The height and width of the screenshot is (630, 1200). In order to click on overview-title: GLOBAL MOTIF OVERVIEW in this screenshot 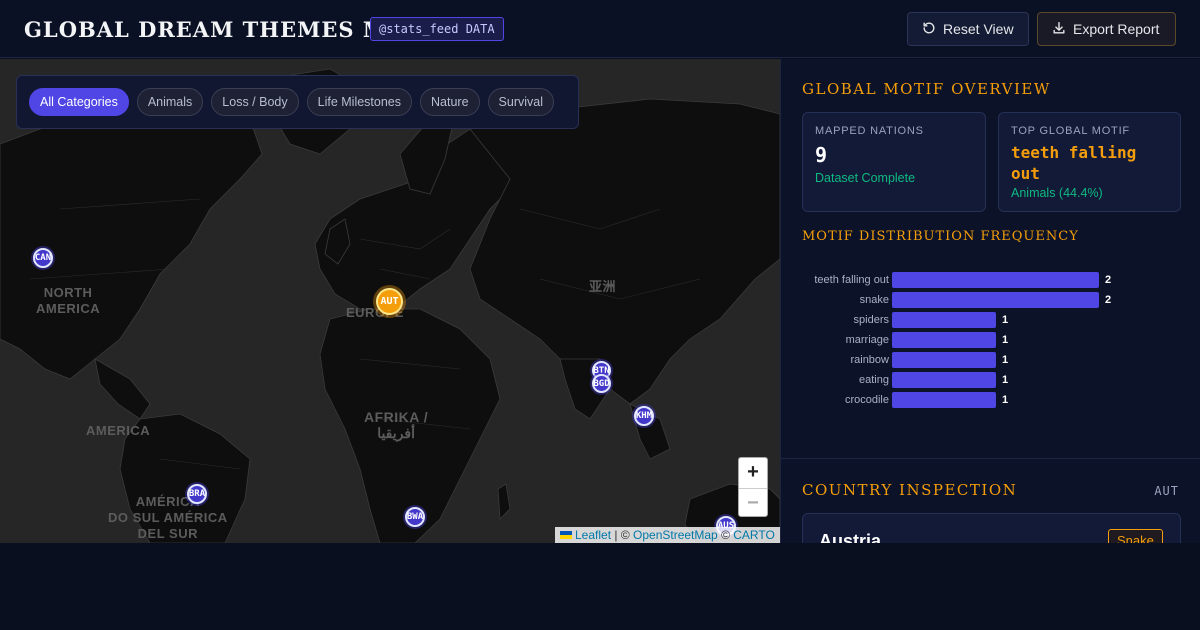, I will do `click(926, 89)`.